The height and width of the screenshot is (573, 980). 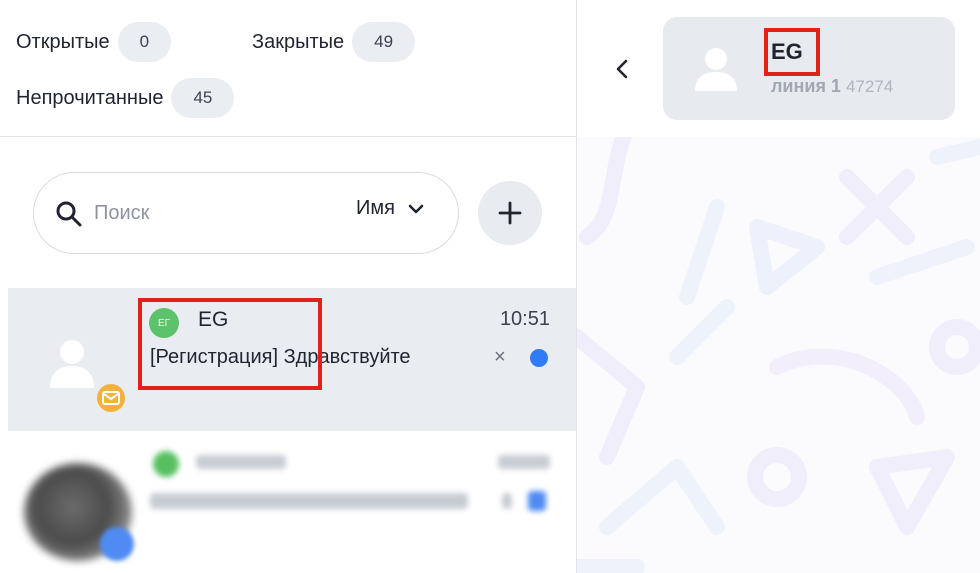 I want to click on filter-open: Открытые 0, so click(x=94, y=42).